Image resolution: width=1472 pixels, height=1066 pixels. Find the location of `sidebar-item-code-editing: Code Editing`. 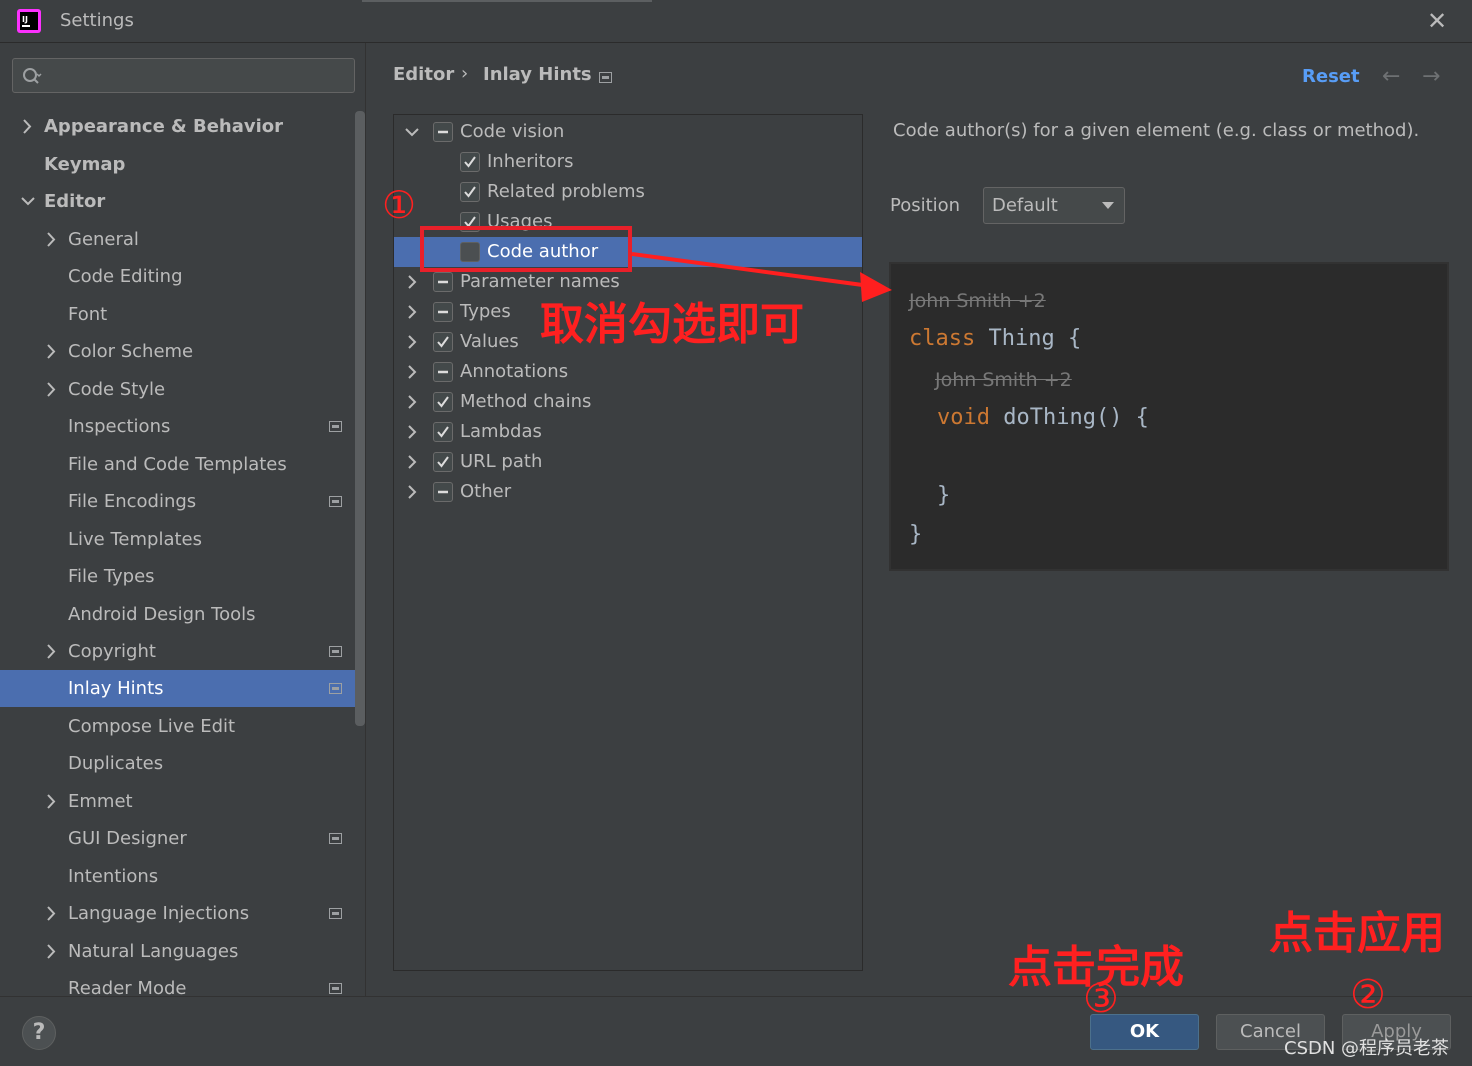

sidebar-item-code-editing: Code Editing is located at coordinates (177, 276).